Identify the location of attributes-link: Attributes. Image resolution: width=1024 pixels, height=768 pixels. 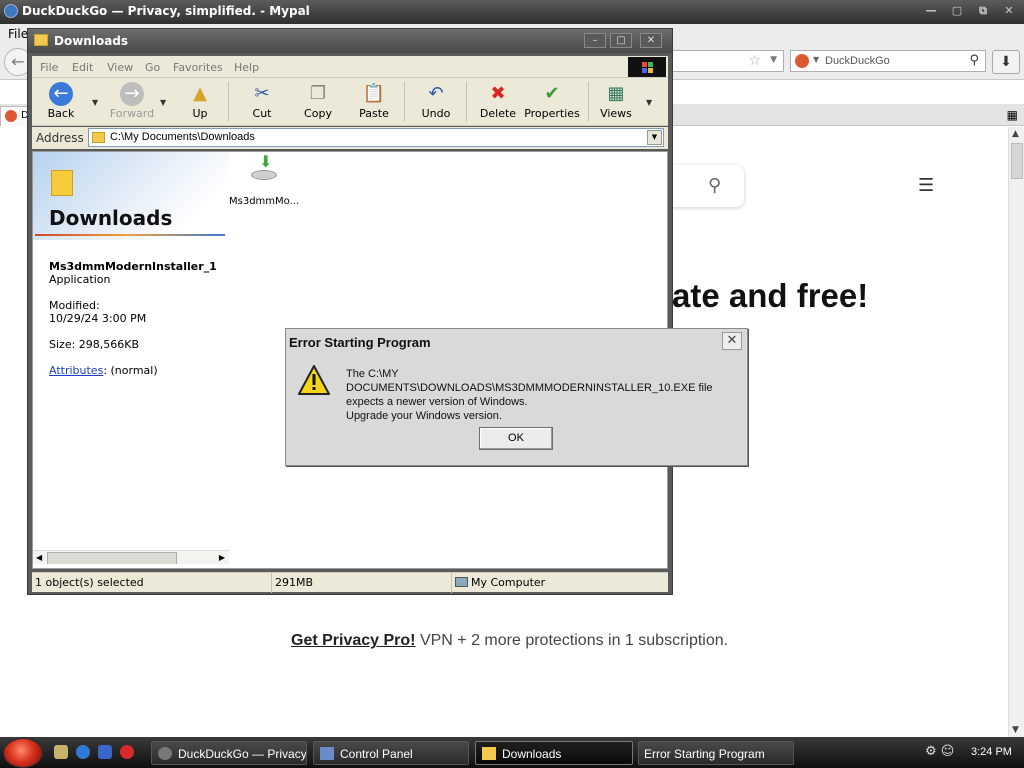
(76, 370).